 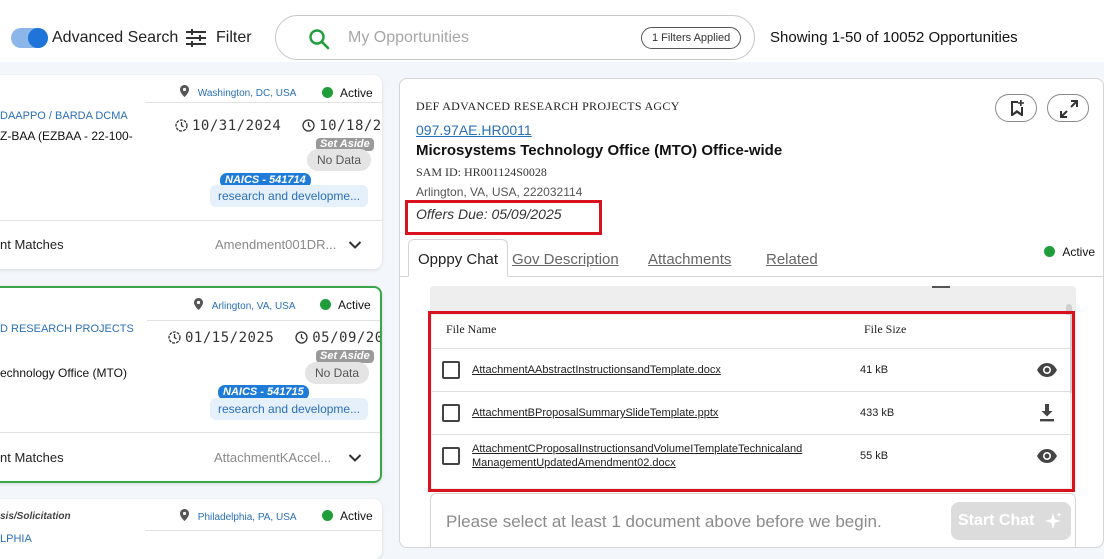 I want to click on detail-sam-id: SAM ID: HR001124S0028, so click(x=481, y=172).